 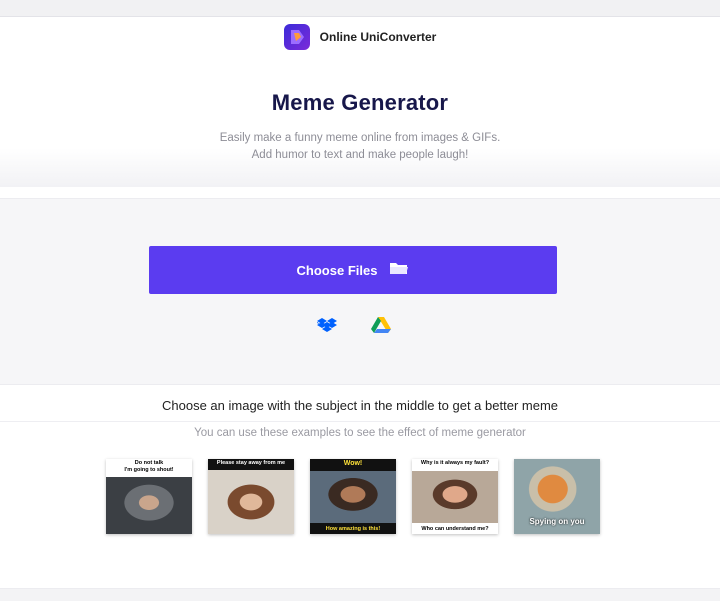 What do you see at coordinates (353, 463) in the screenshot?
I see `example-caption-top: Wow!` at bounding box center [353, 463].